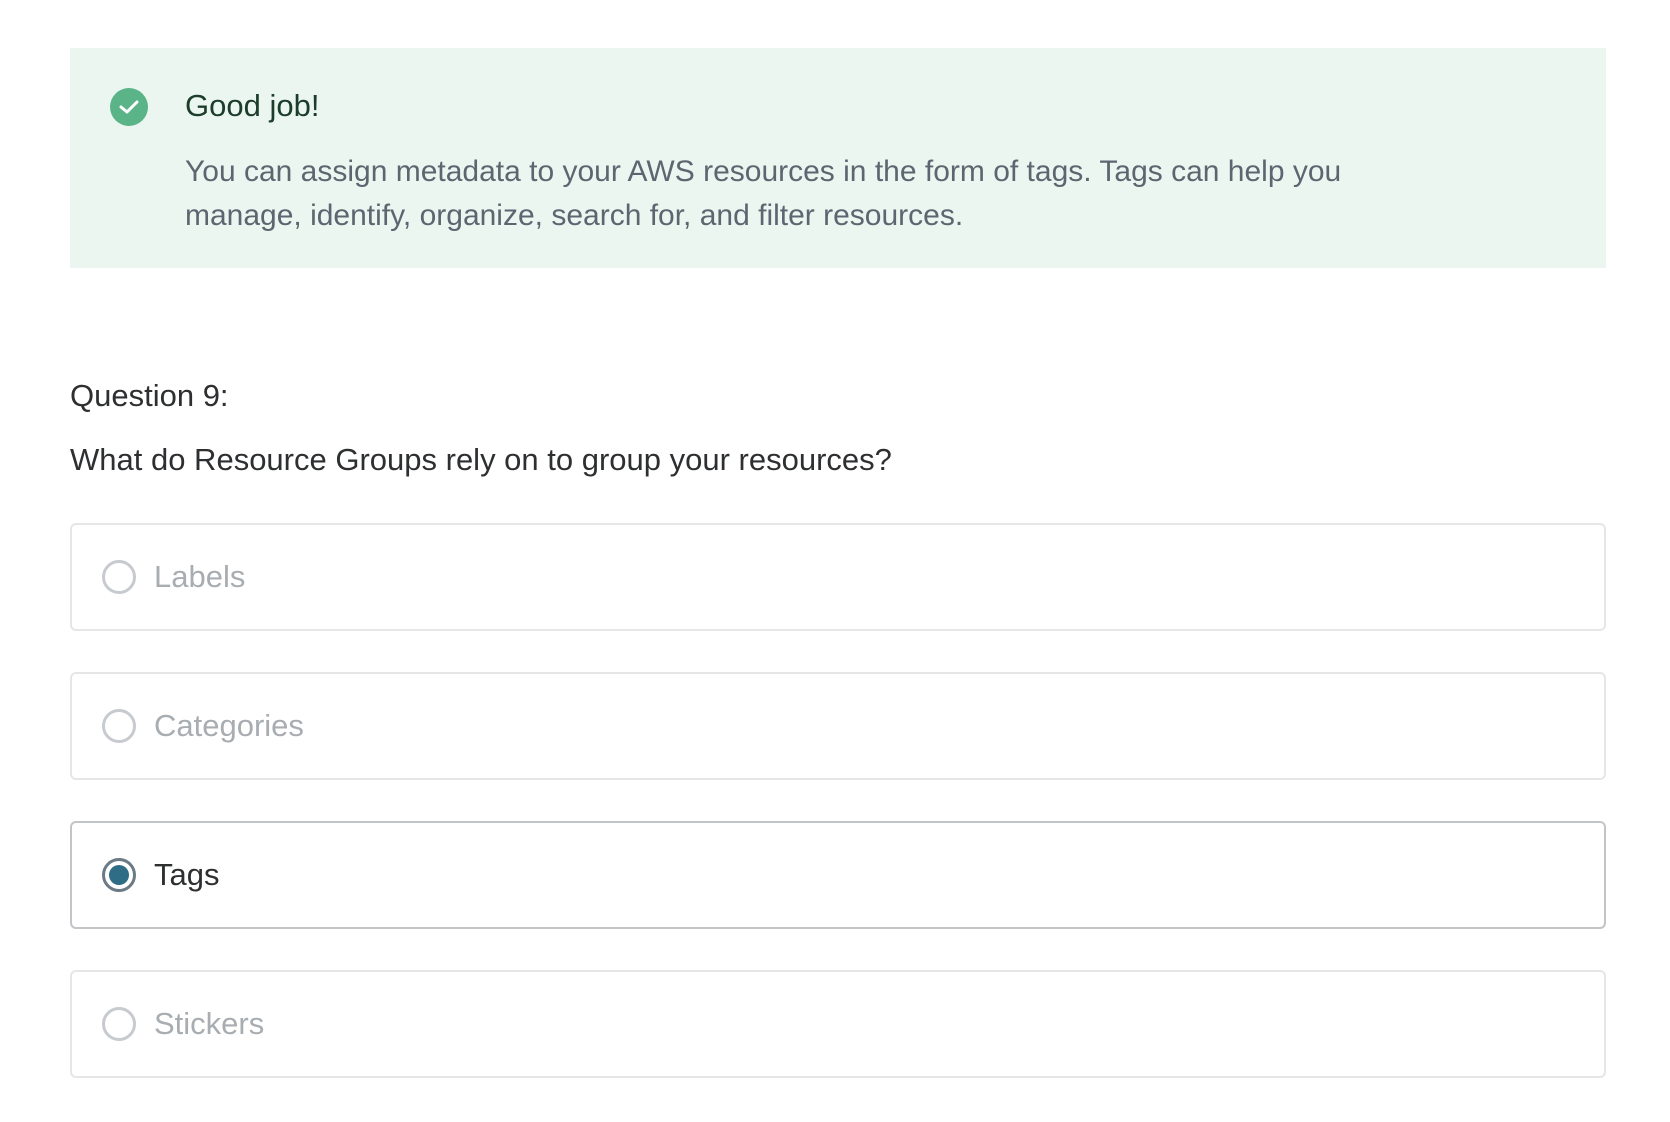 The height and width of the screenshot is (1122, 1670). What do you see at coordinates (209, 1023) in the screenshot?
I see `answer-option-label: Stickers` at bounding box center [209, 1023].